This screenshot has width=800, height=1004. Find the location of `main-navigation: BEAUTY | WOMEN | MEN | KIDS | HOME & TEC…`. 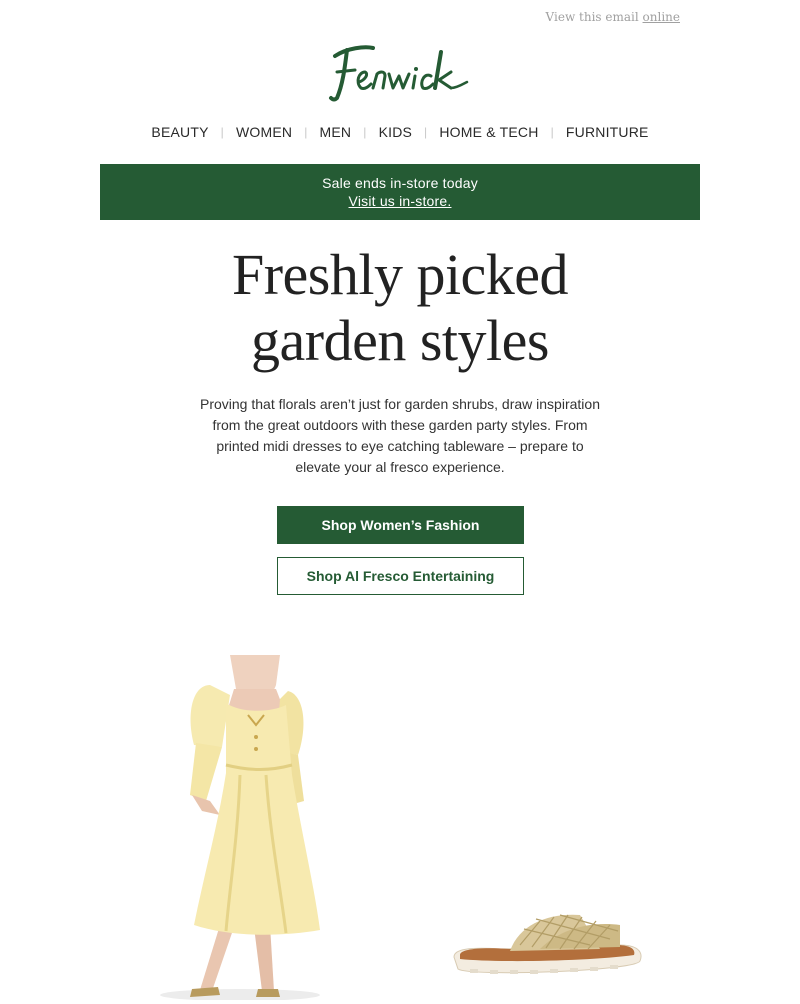

main-navigation: BEAUTY | WOMEN | MEN | KIDS | HOME & TEC… is located at coordinates (400, 132).